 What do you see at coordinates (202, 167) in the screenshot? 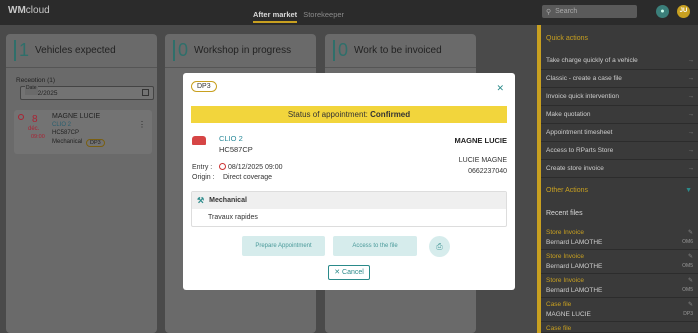
I see `entry-label: Entry :` at bounding box center [202, 167].